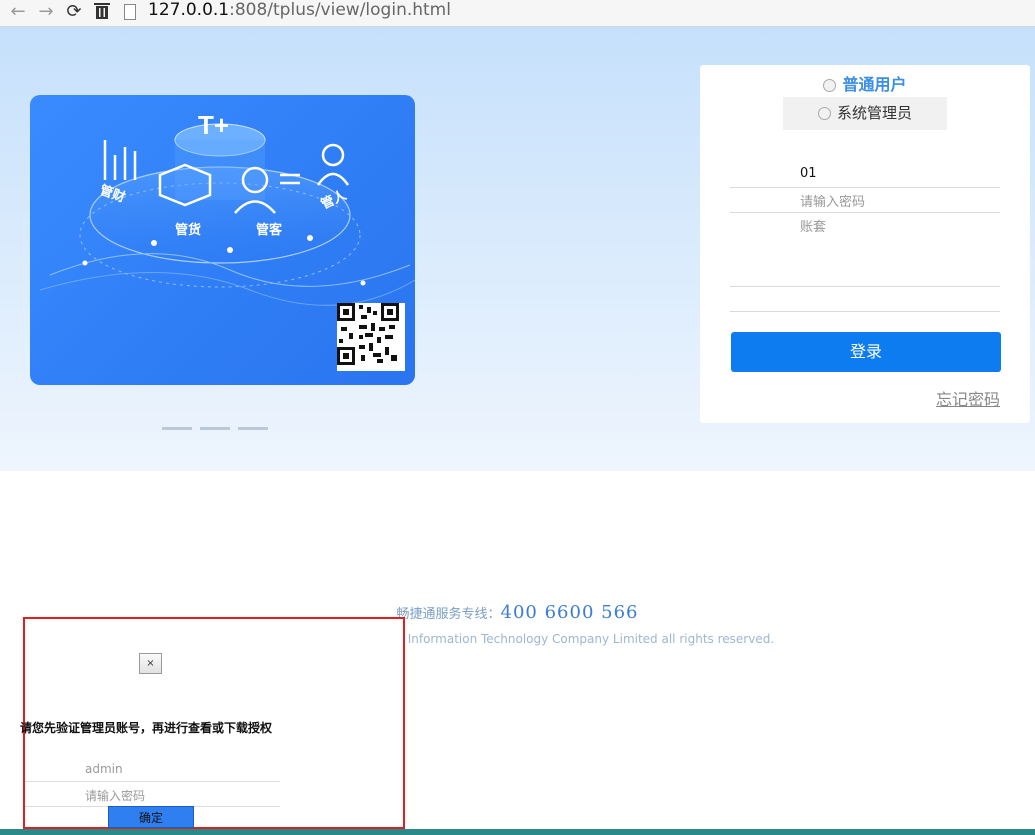 This screenshot has height=835, width=1035. I want to click on logo-text: T+, so click(214, 125).